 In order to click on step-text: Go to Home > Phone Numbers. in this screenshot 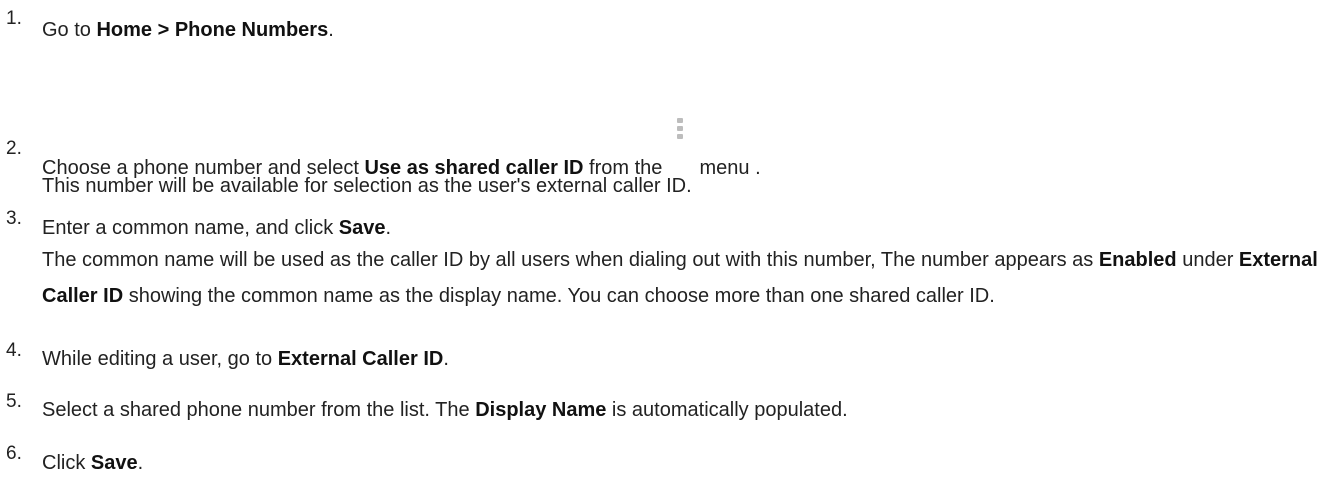, I will do `click(188, 30)`.